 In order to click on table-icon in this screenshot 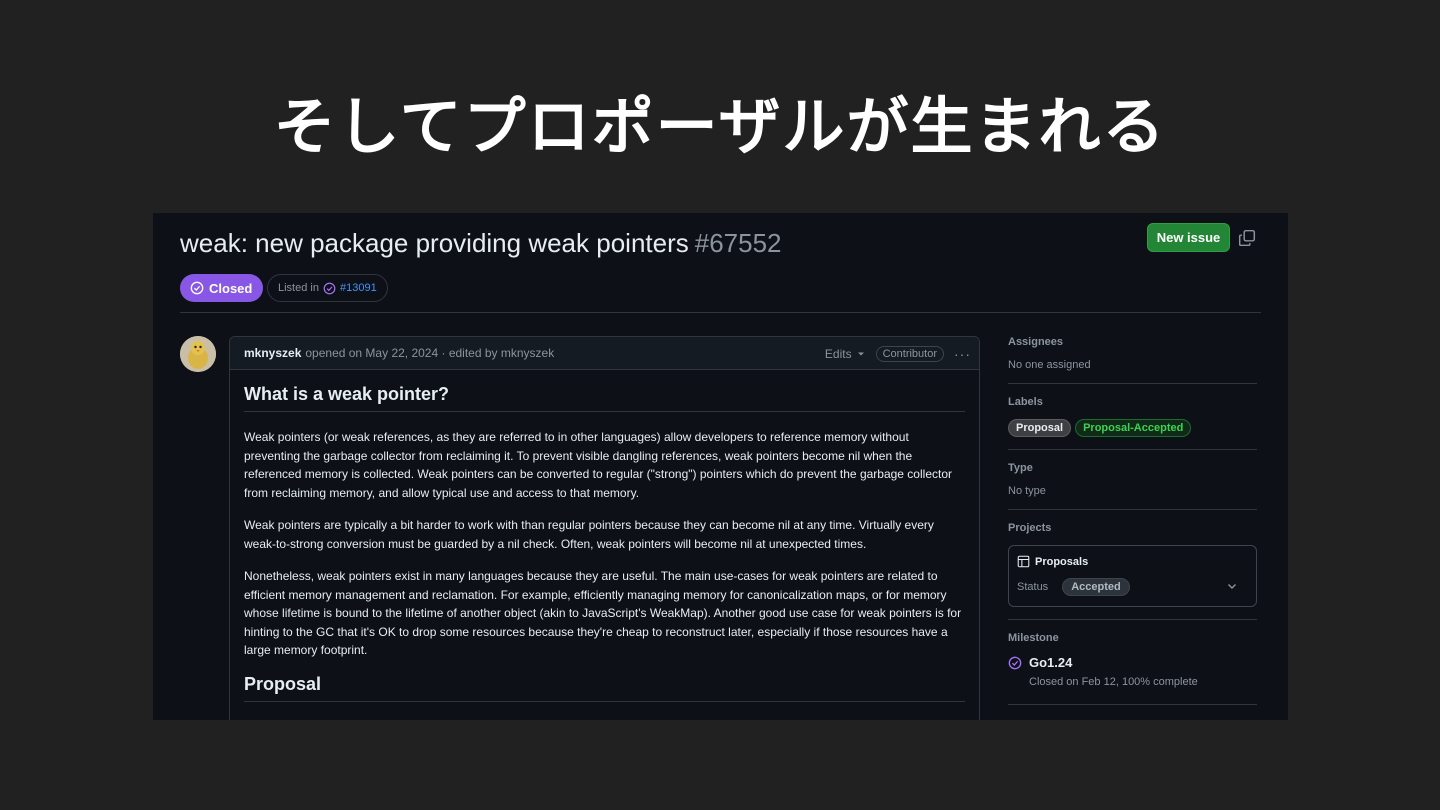, I will do `click(1023, 561)`.